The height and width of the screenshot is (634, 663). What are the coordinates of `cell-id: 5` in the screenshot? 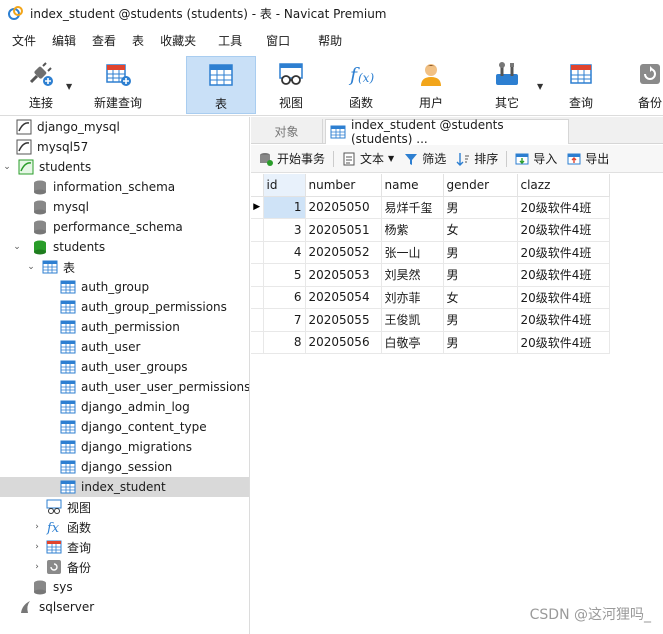 It's located at (284, 275).